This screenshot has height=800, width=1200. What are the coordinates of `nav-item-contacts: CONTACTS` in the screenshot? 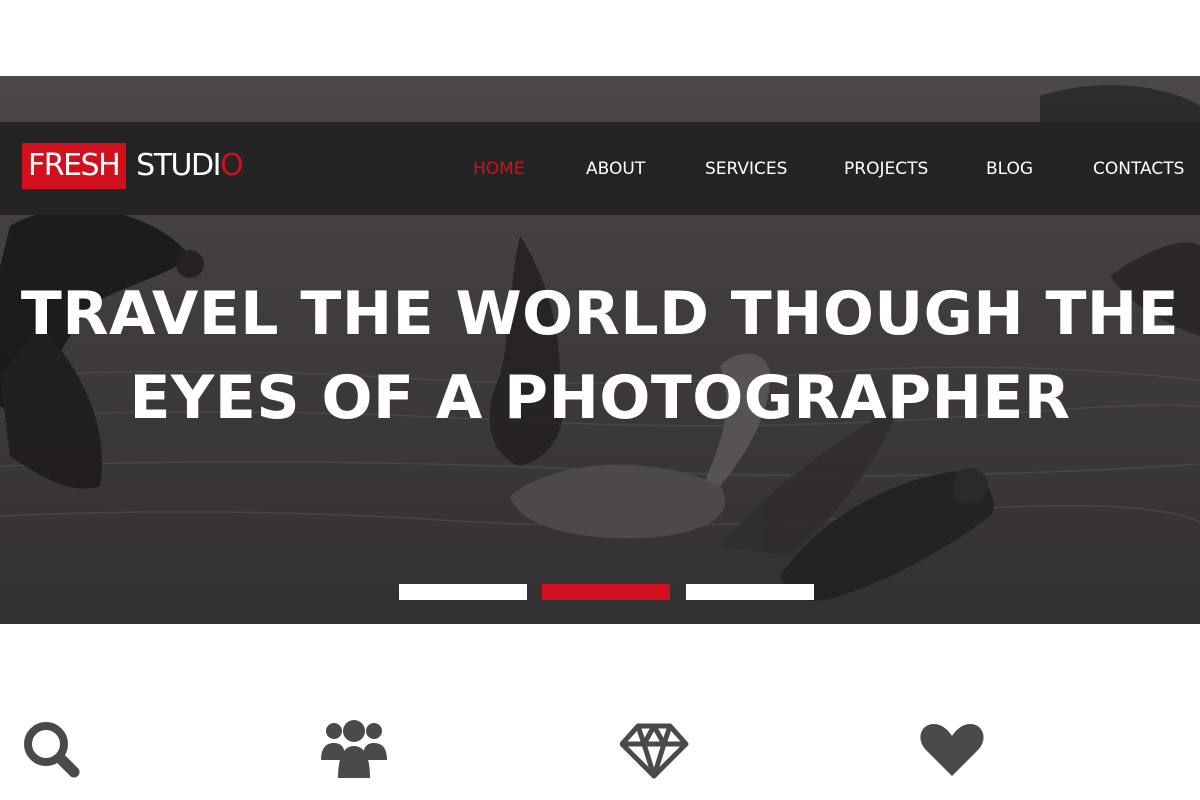 It's located at (1138, 169).